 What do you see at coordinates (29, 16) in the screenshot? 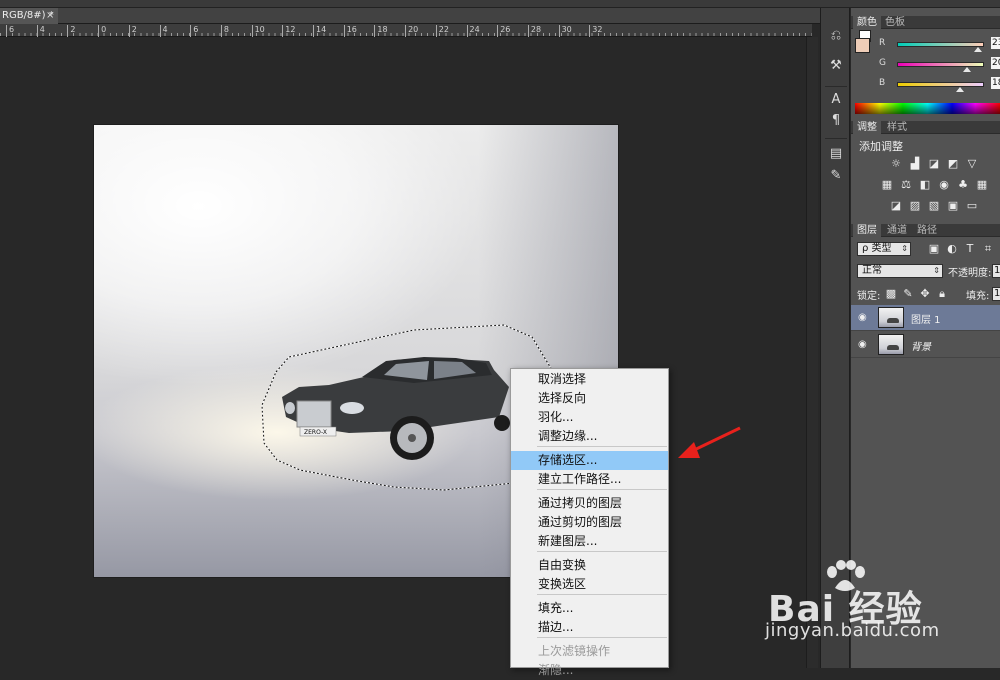
I see `document-tab: RGB/8#) * ×` at bounding box center [29, 16].